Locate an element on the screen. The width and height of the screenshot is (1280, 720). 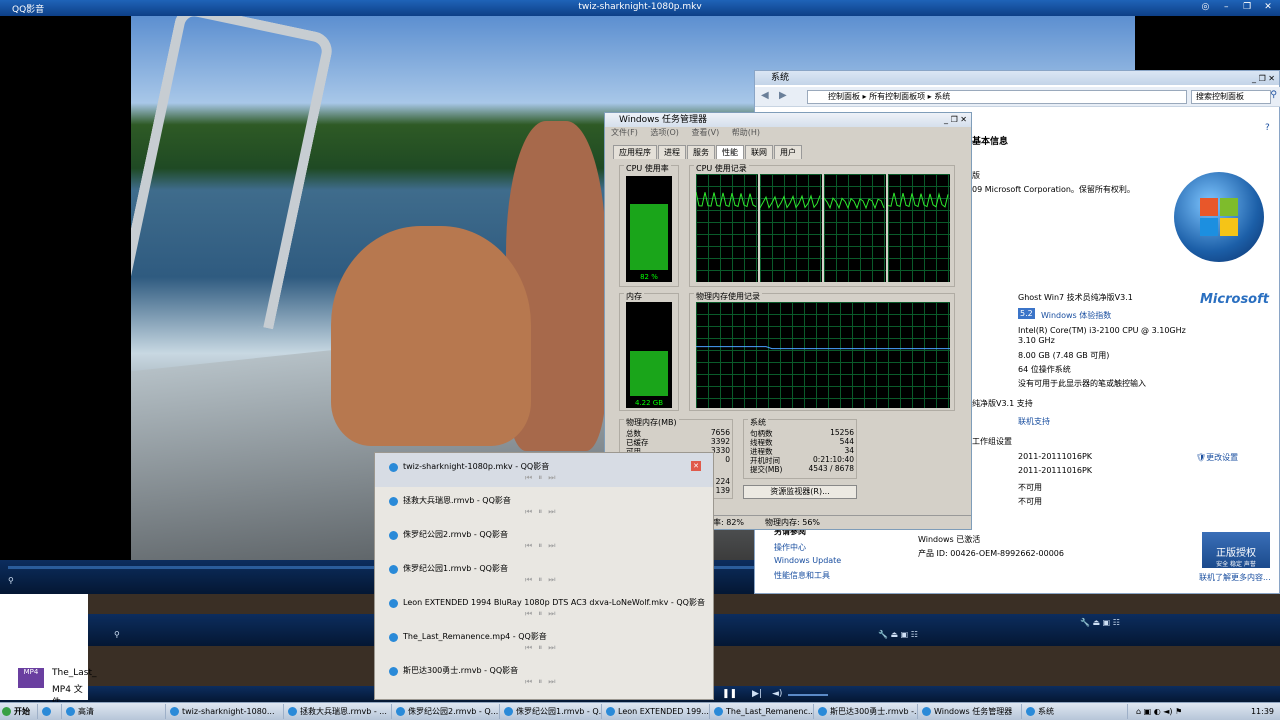
volume-slider is located at coordinates (808, 695).